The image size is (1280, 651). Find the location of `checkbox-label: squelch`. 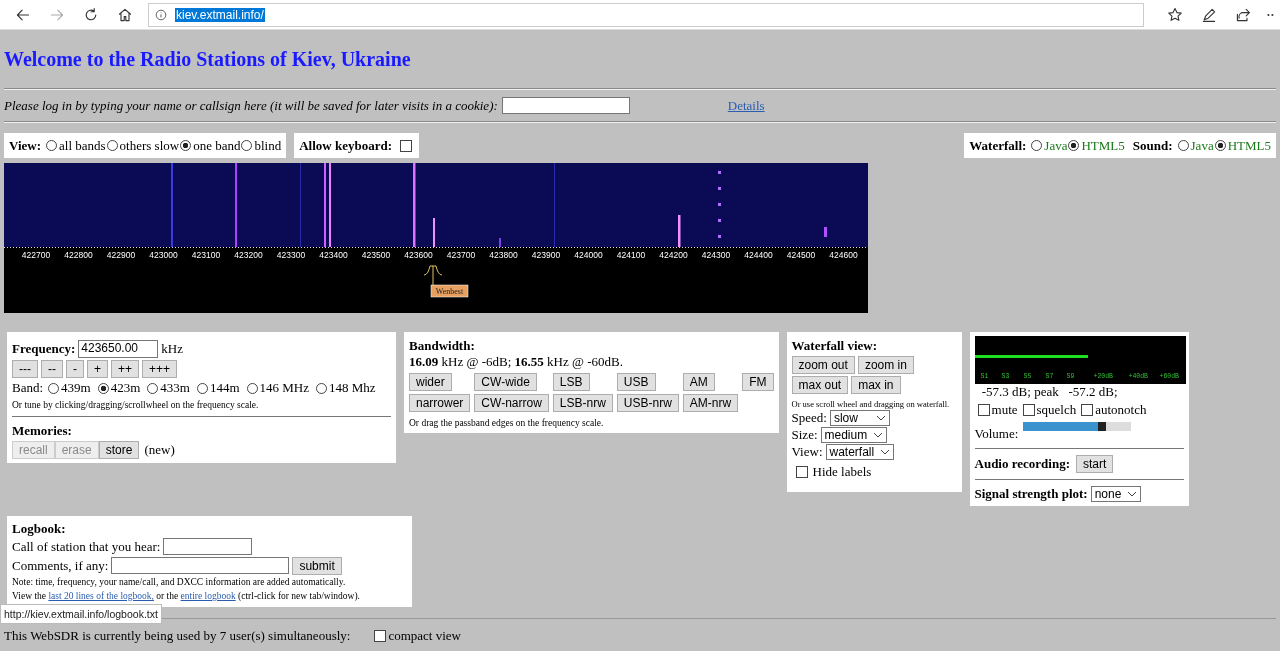

checkbox-label: squelch is located at coordinates (1056, 410).